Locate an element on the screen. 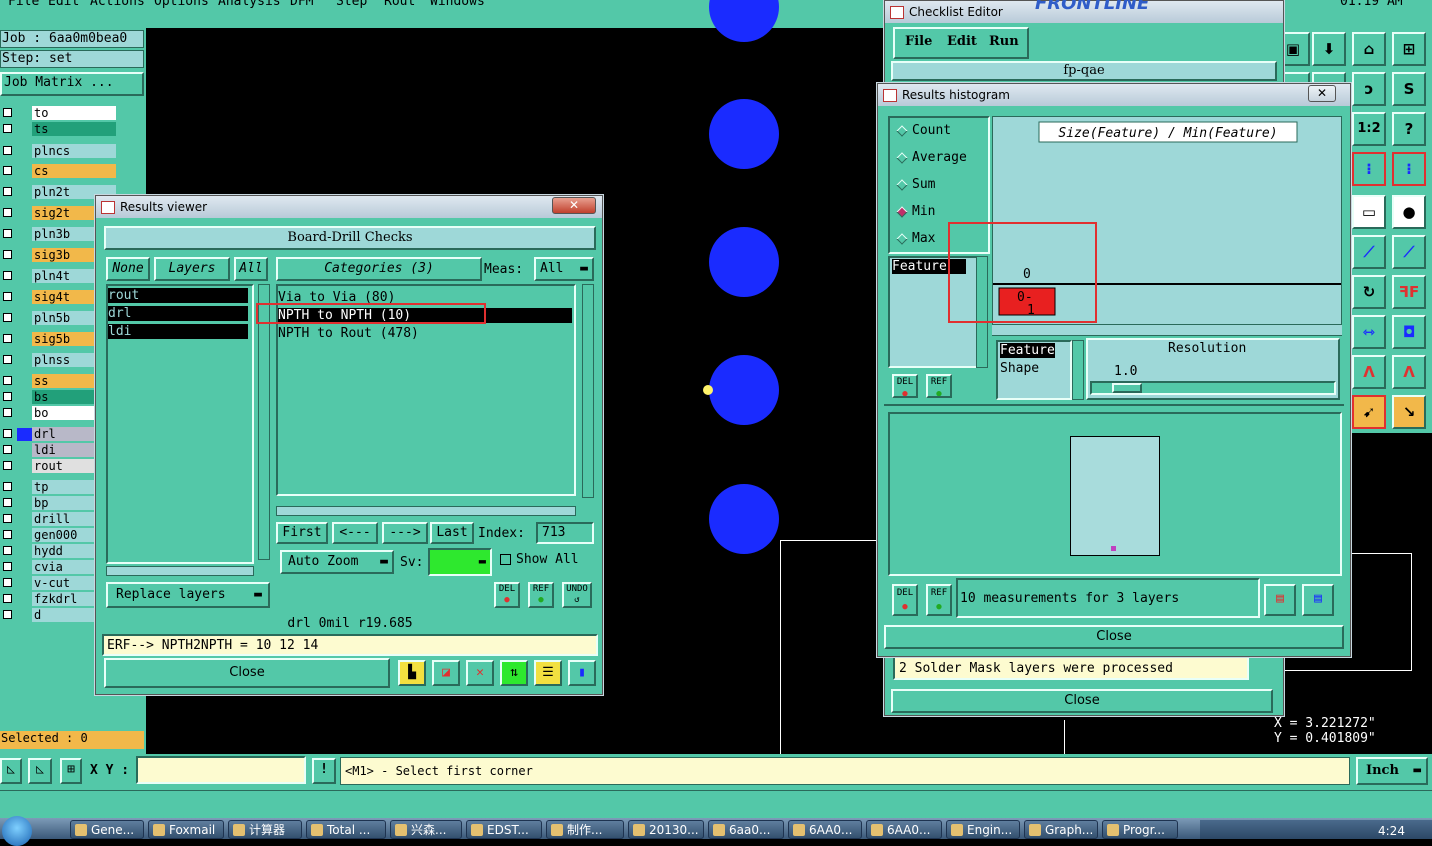 This screenshot has width=1432, height=846. line-tool-icon: ⟋ is located at coordinates (1369, 252).